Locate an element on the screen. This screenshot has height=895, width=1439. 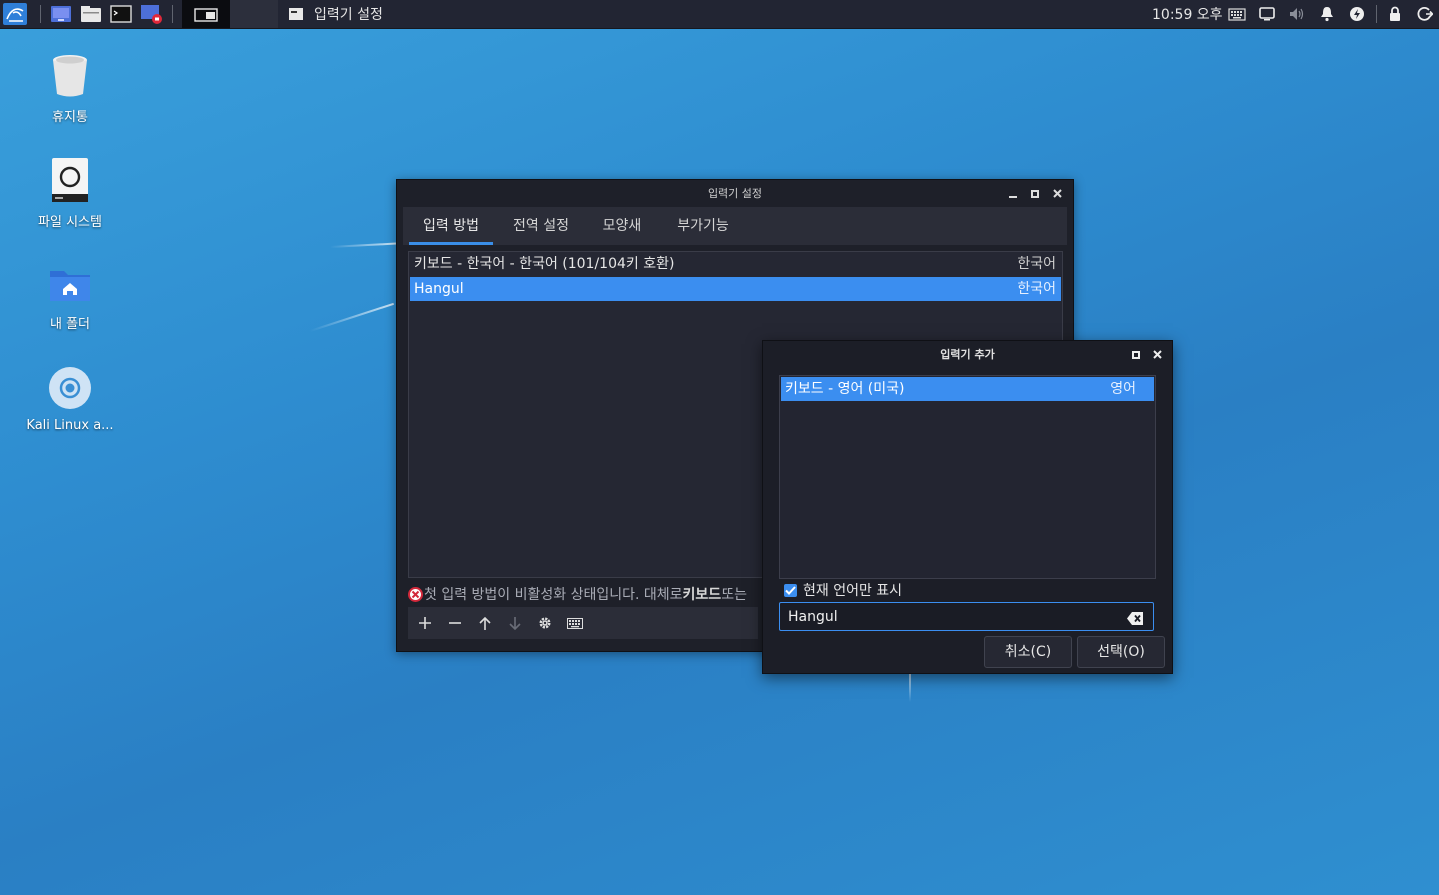
disc-icon is located at coordinates (70, 388).